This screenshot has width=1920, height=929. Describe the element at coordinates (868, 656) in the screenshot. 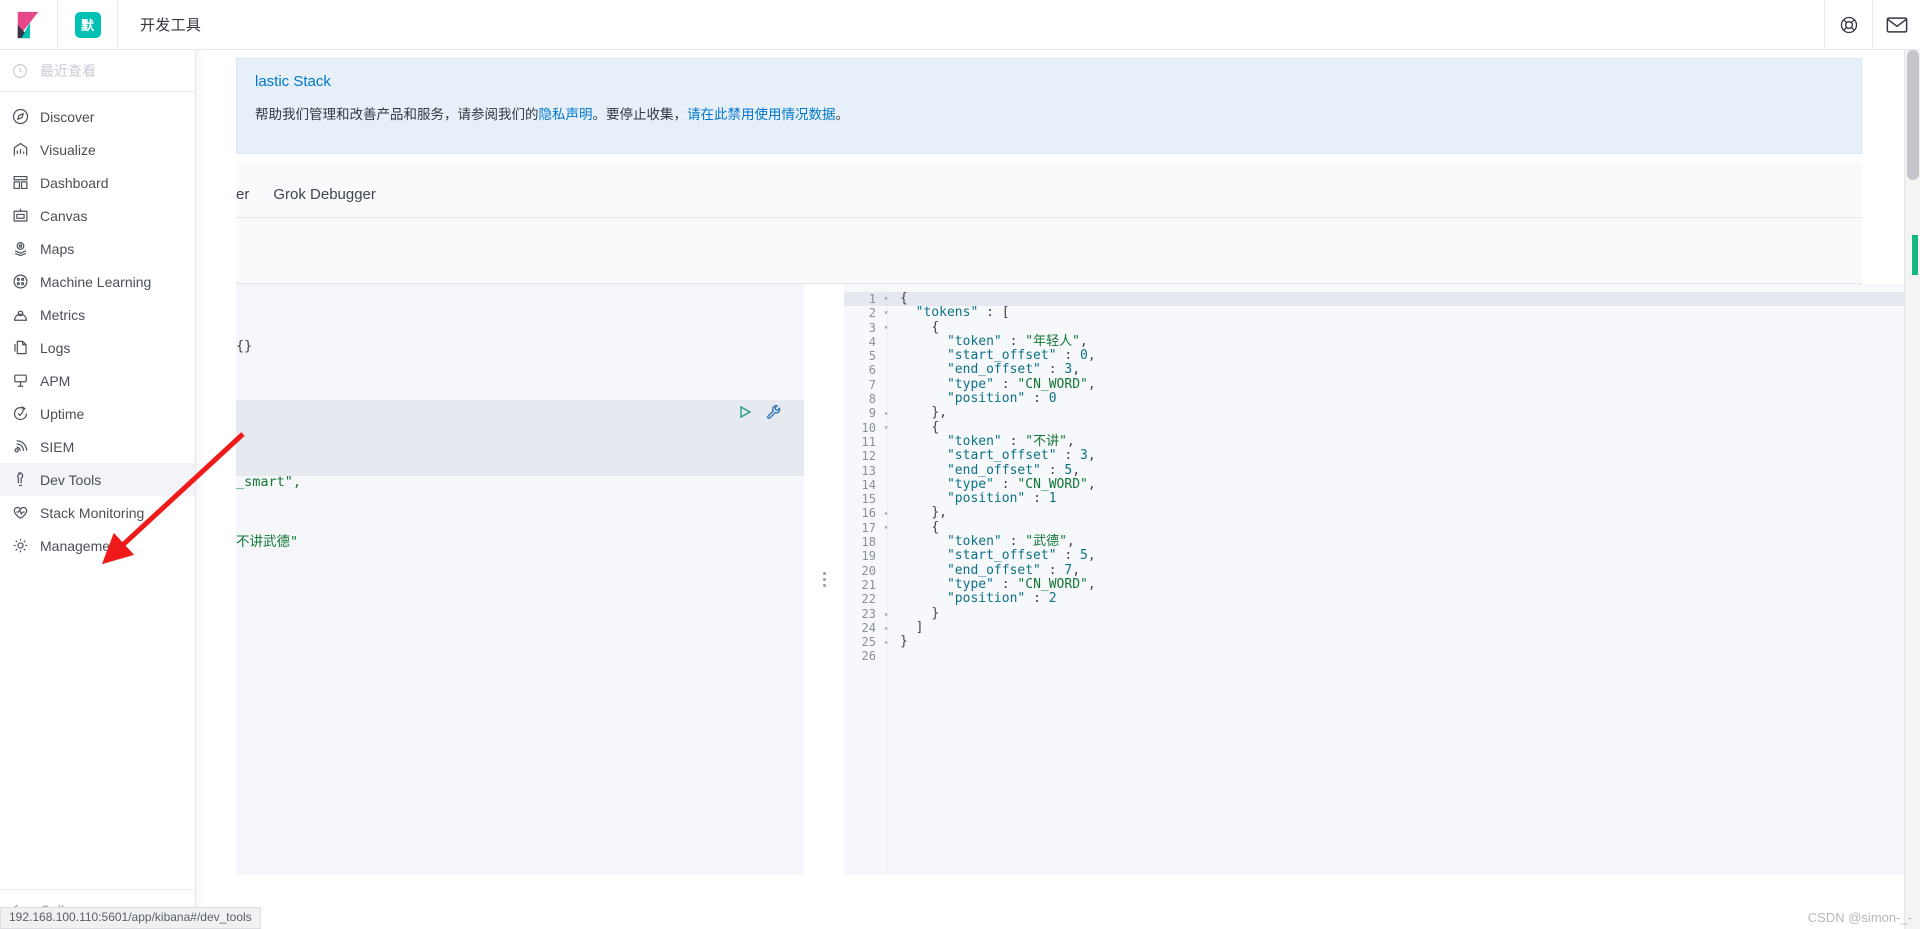

I see `line-number: 26` at that location.